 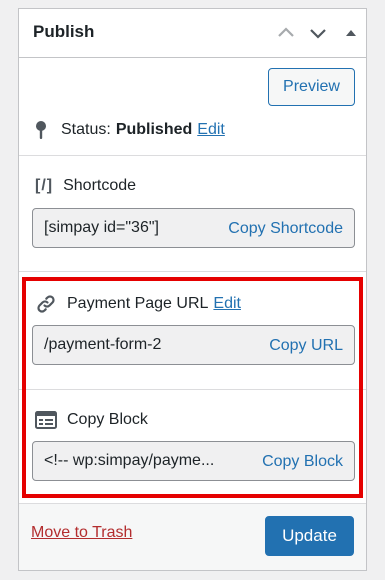 I want to click on triangle-up-icon, so click(x=351, y=33).